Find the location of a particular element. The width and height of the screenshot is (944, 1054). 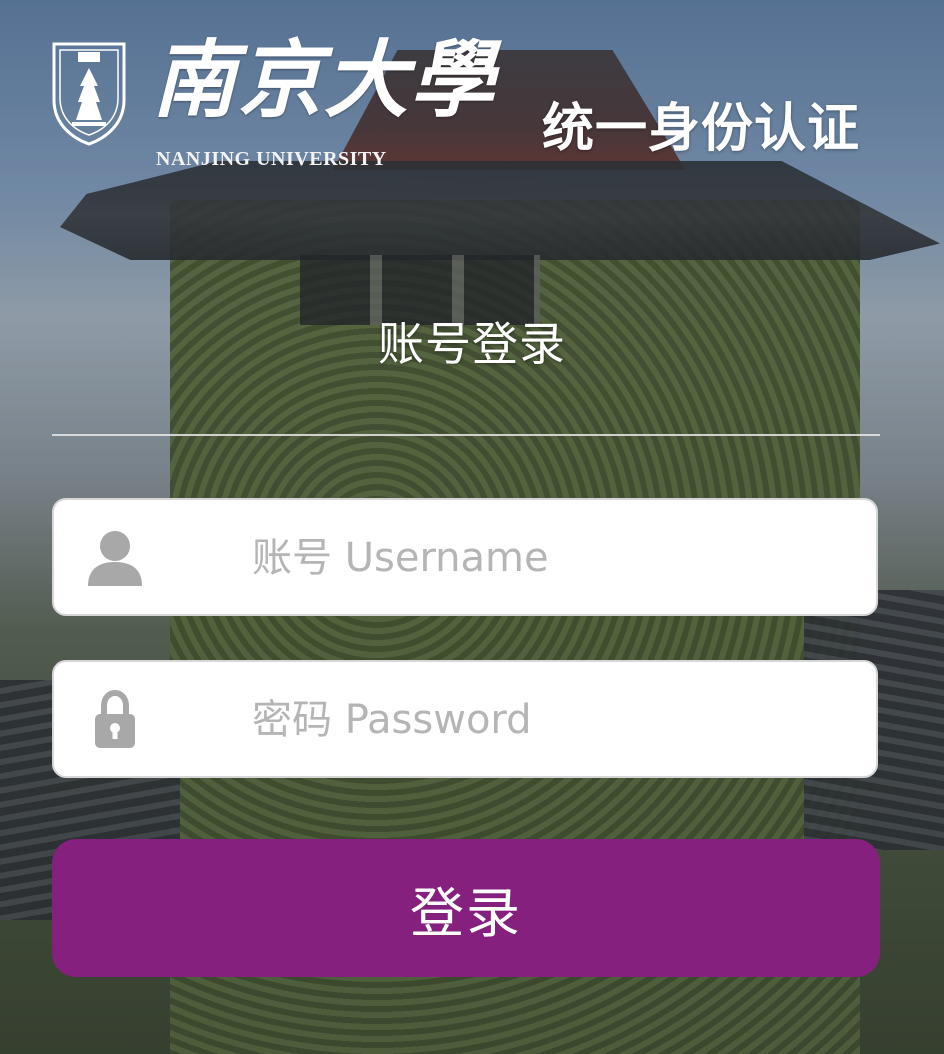

login-heading: 账号登录 is located at coordinates (472, 344).